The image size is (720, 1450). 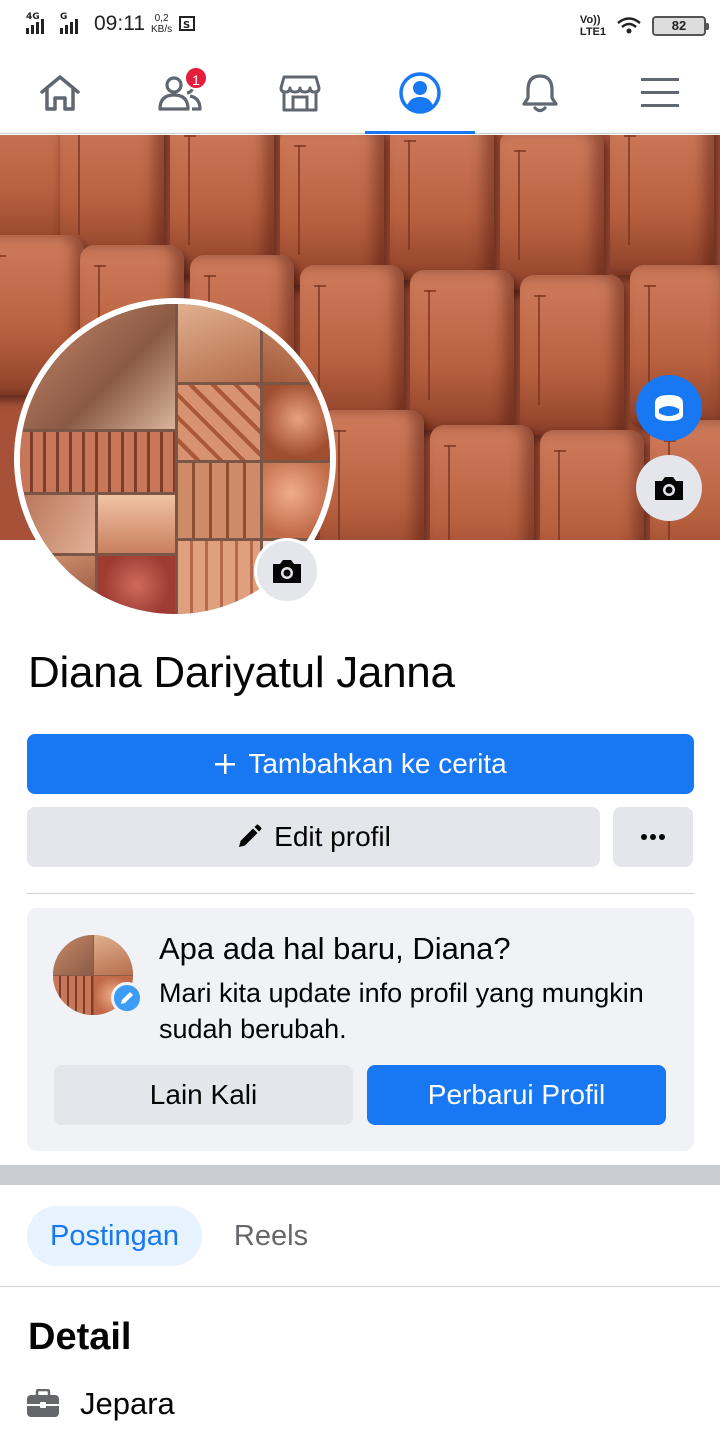 What do you see at coordinates (119, 23) in the screenshot?
I see `status-time: 09:11` at bounding box center [119, 23].